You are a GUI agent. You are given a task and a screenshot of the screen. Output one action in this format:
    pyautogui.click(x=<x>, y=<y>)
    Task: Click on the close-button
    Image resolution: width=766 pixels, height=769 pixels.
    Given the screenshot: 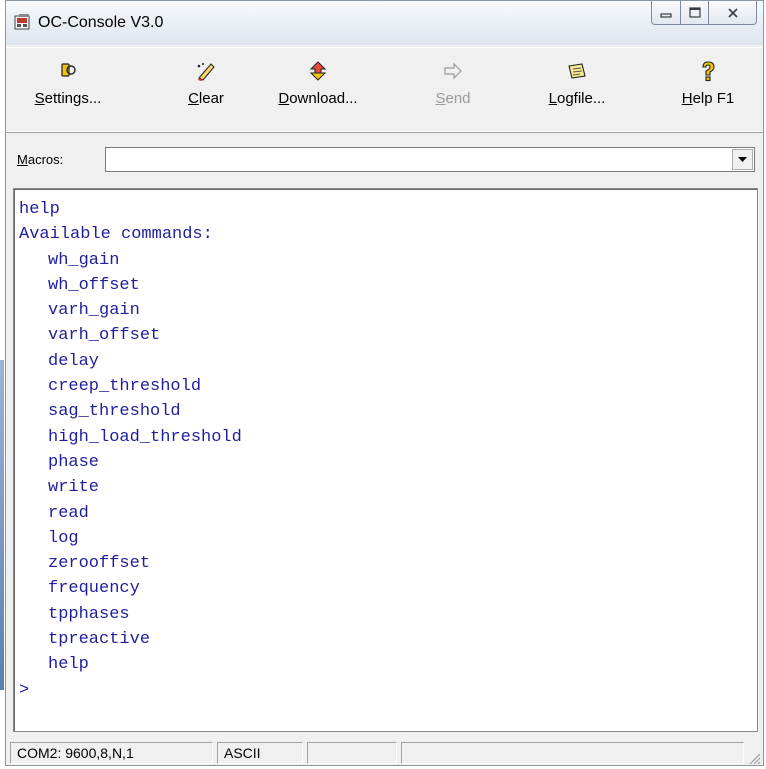 What is the action you would take?
    pyautogui.click(x=733, y=13)
    